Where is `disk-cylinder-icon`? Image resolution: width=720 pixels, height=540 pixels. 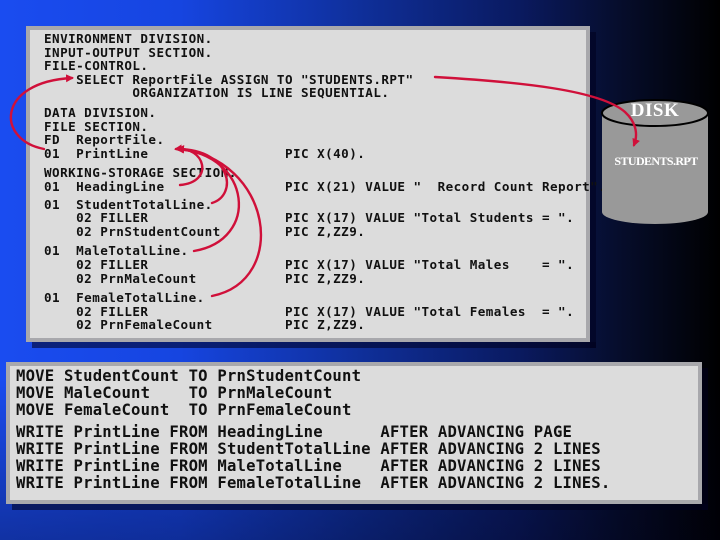 disk-cylinder-icon is located at coordinates (655, 161).